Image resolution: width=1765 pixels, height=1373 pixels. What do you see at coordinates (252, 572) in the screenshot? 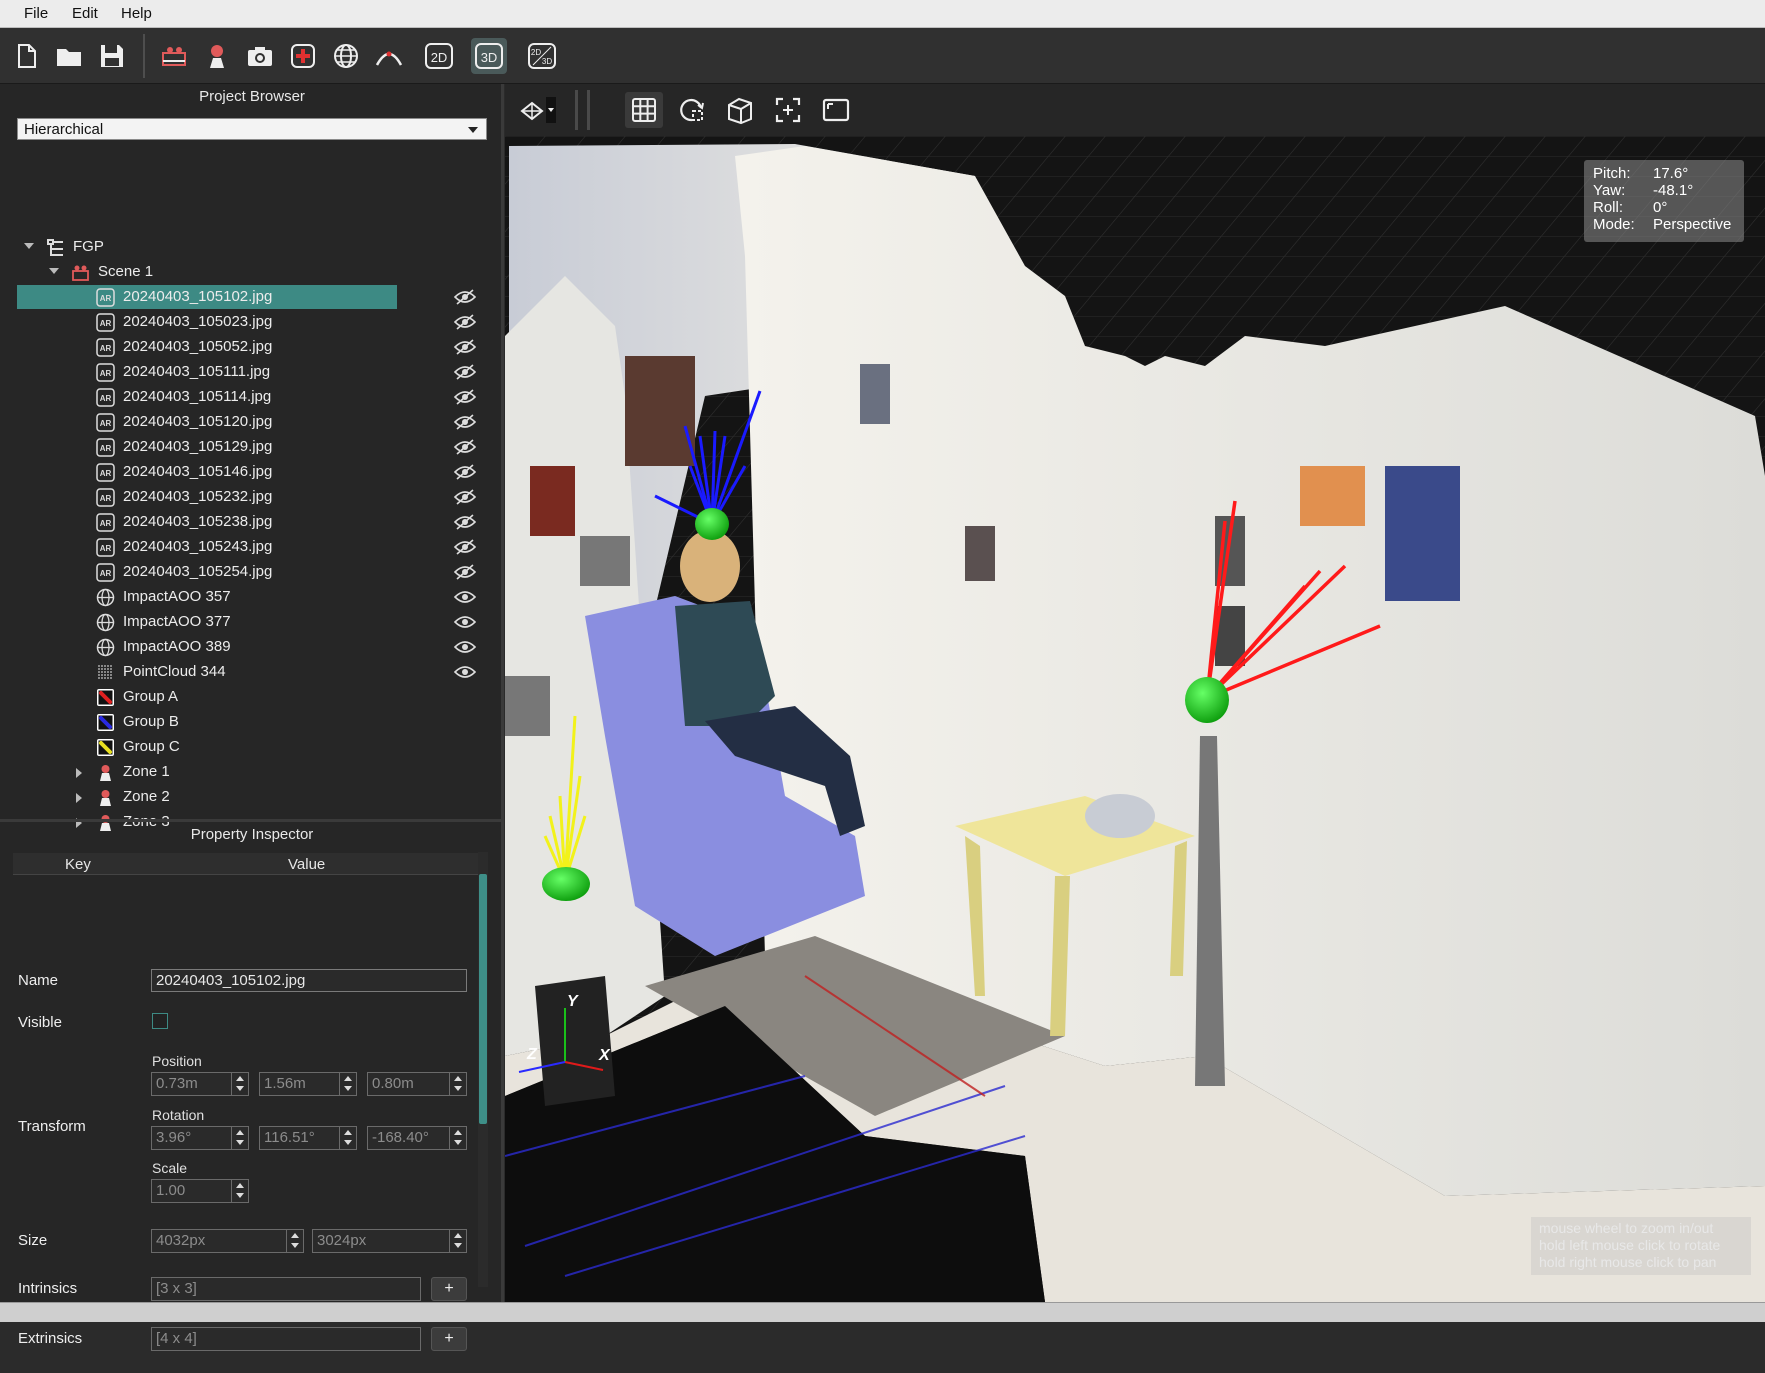
I see `tree-item: AR 20240403_105254.jpg` at bounding box center [252, 572].